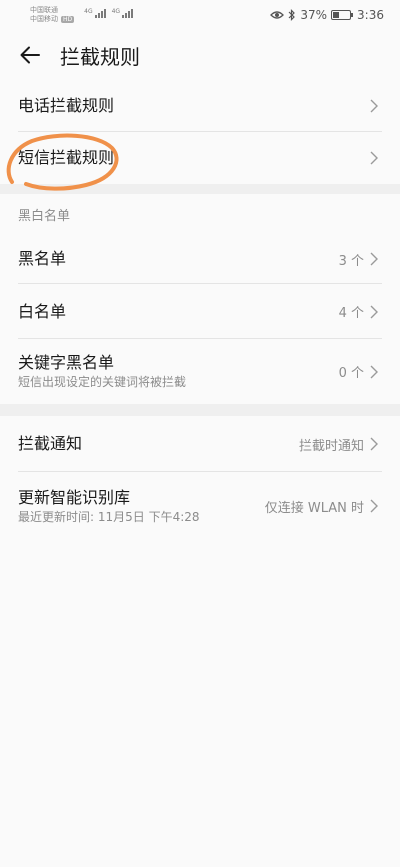 The width and height of the screenshot is (400, 867). I want to click on back-arrow-icon, so click(30, 55).